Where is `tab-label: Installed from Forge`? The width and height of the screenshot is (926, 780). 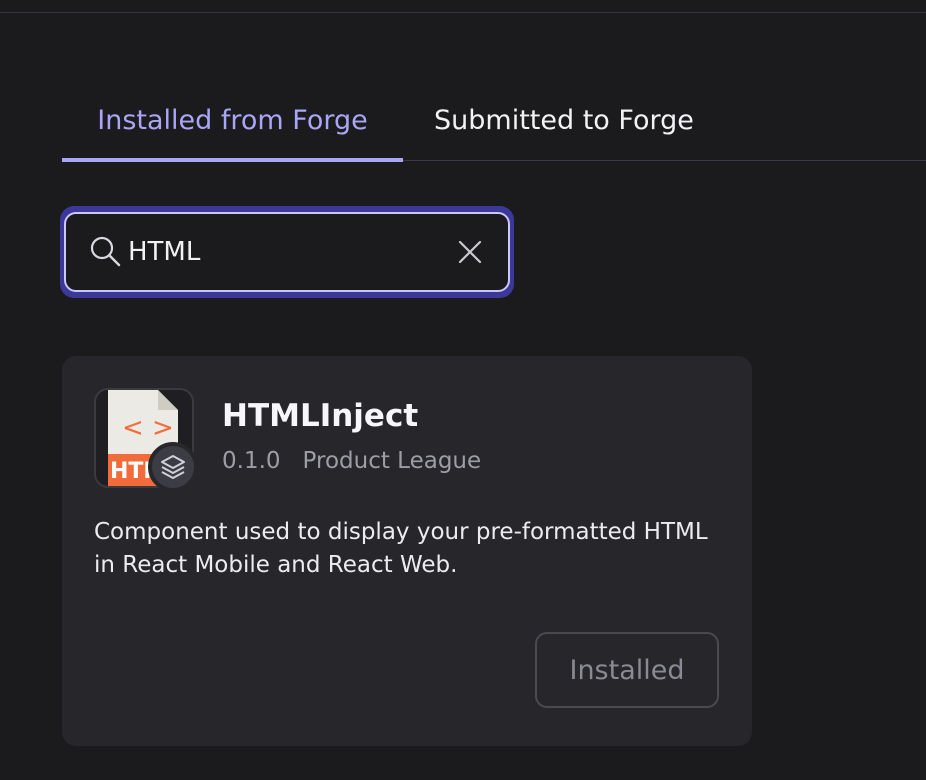
tab-label: Installed from Forge is located at coordinates (232, 120).